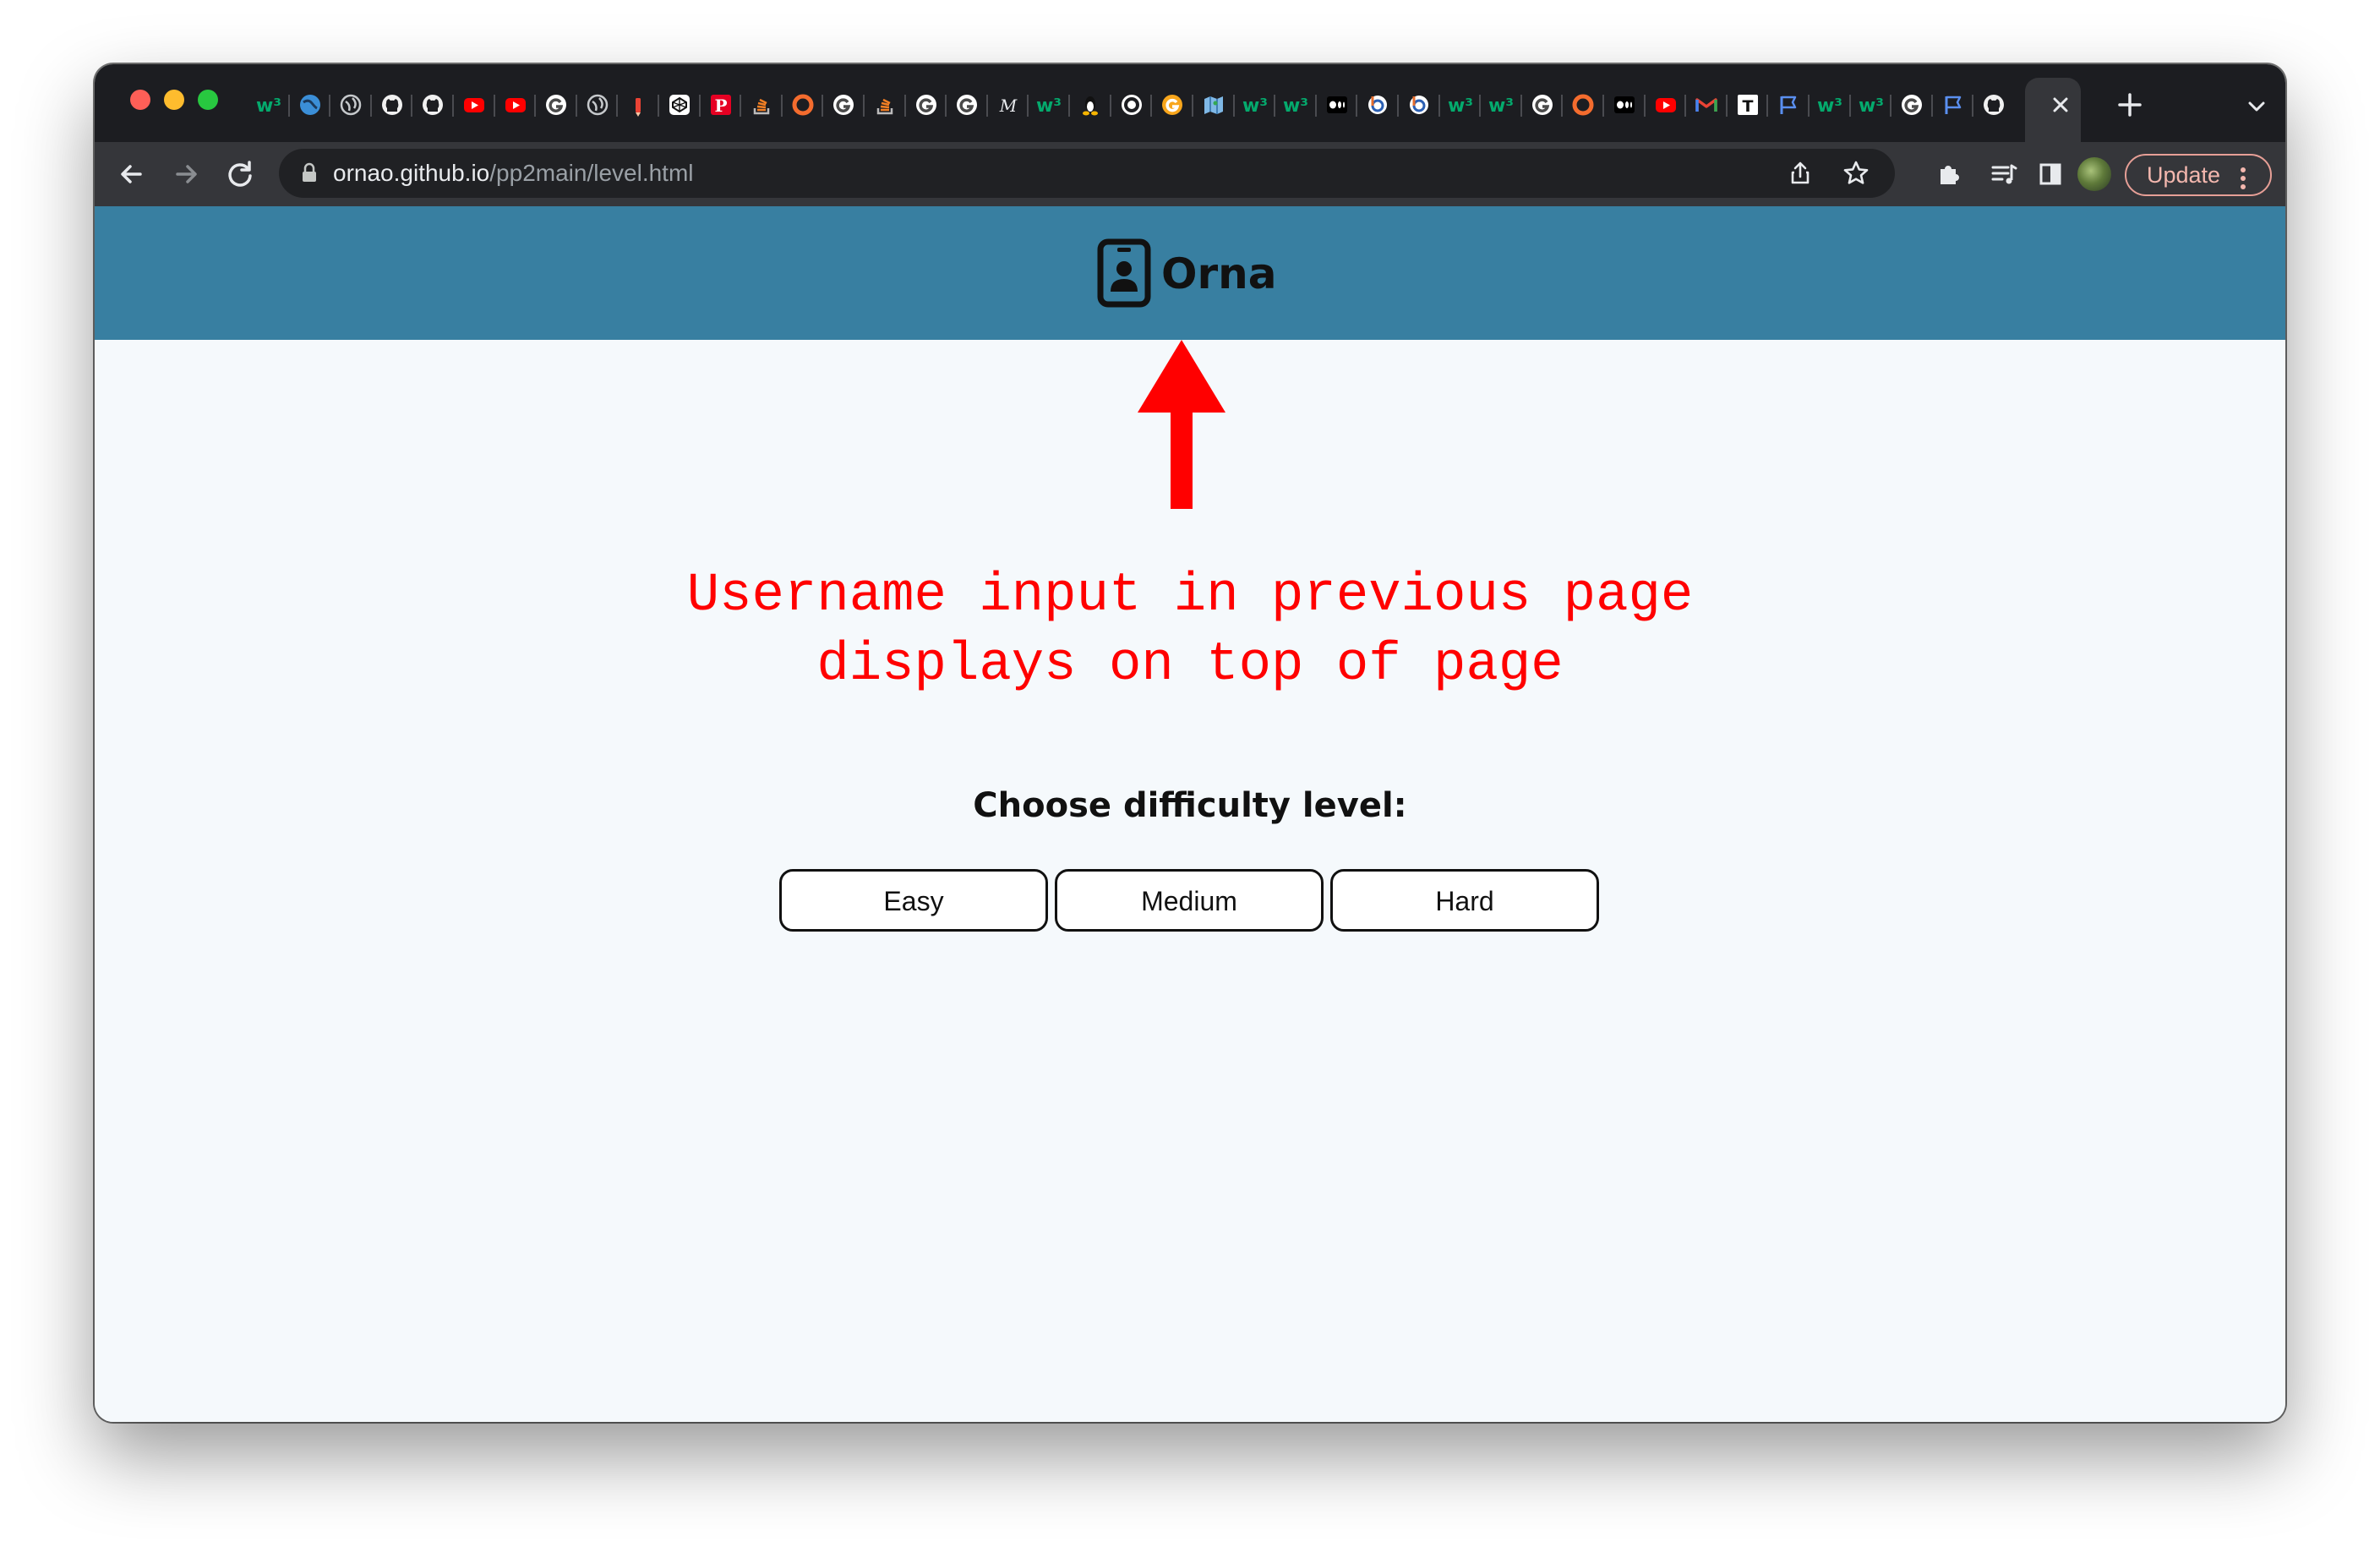  I want to click on tab-favicon-gmail-icon, so click(1706, 105).